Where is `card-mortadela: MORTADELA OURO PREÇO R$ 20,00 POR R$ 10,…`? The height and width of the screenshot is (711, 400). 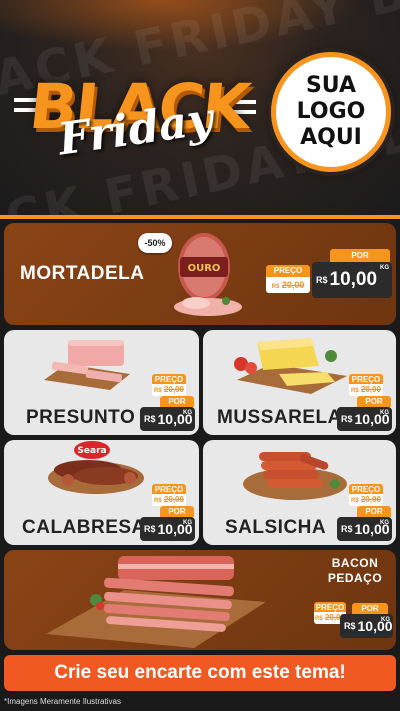 card-mortadela: MORTADELA OURO PREÇO R$ 20,00 POR R$ 10,… is located at coordinates (200, 274).